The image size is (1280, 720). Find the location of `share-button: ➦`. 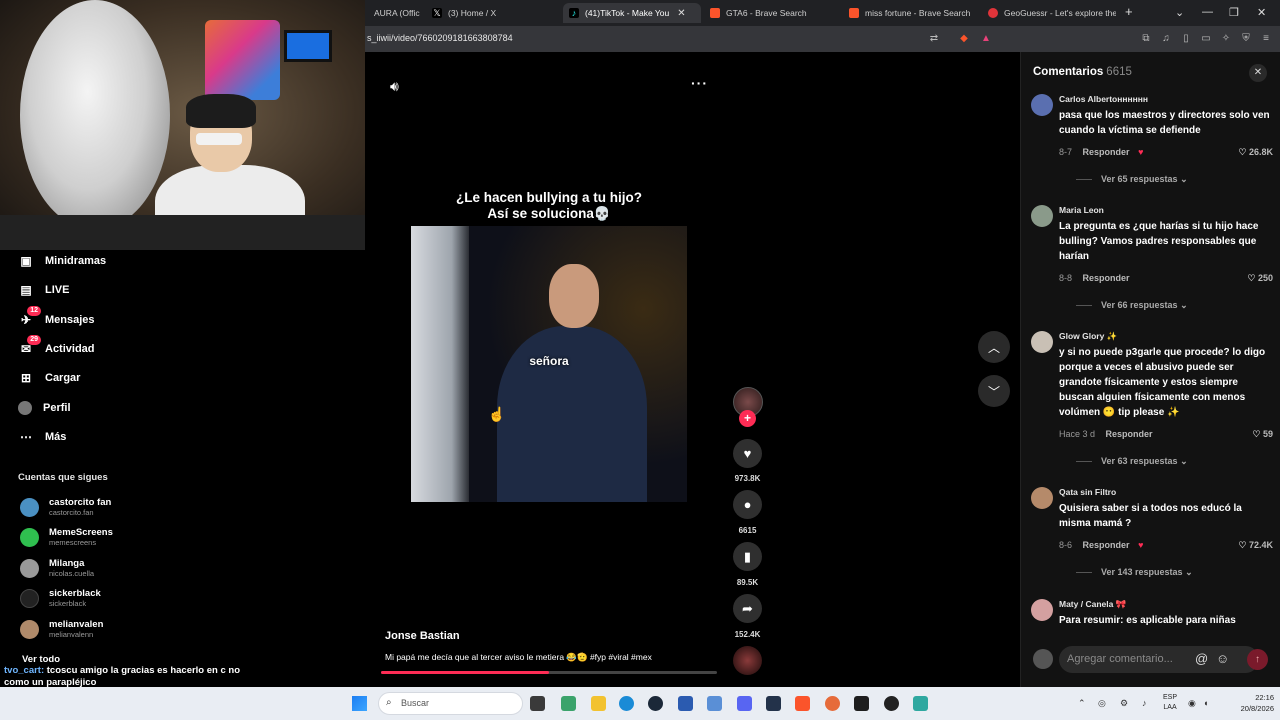

share-button: ➦ is located at coordinates (747, 608).